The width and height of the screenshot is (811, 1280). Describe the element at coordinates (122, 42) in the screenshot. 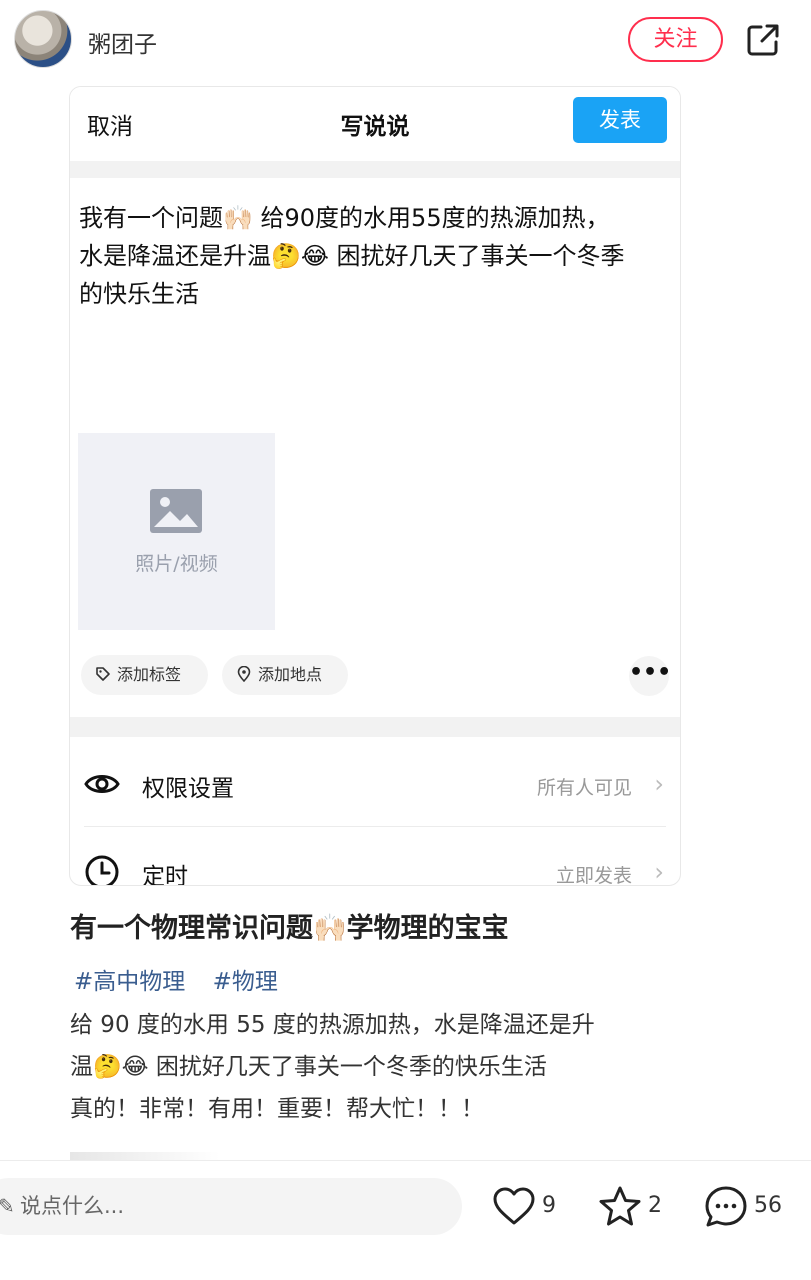

I see `username: 粥团子` at that location.